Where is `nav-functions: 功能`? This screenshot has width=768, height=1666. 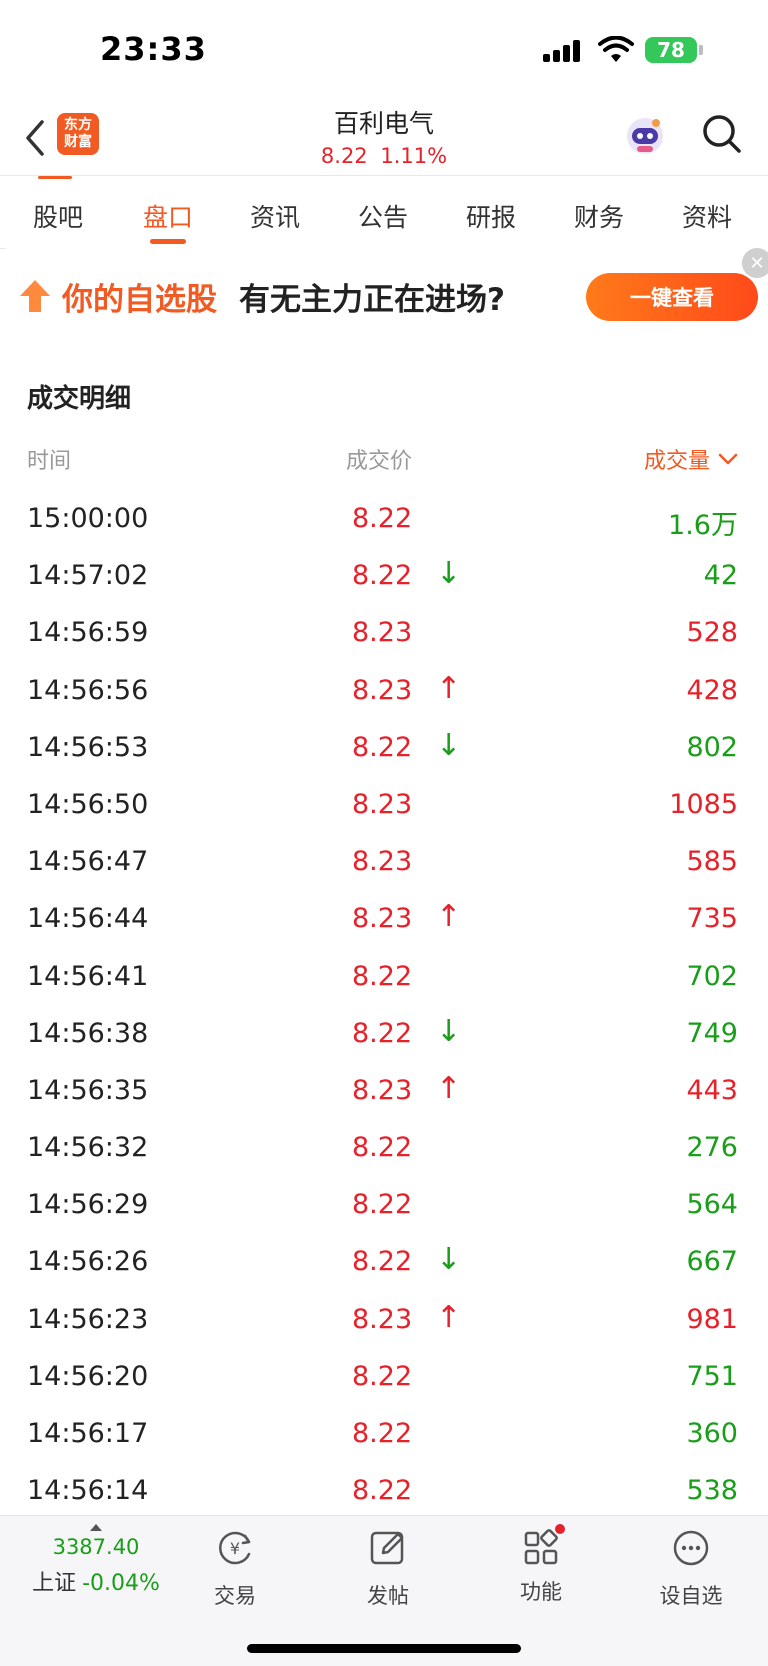 nav-functions: 功能 is located at coordinates (541, 1565).